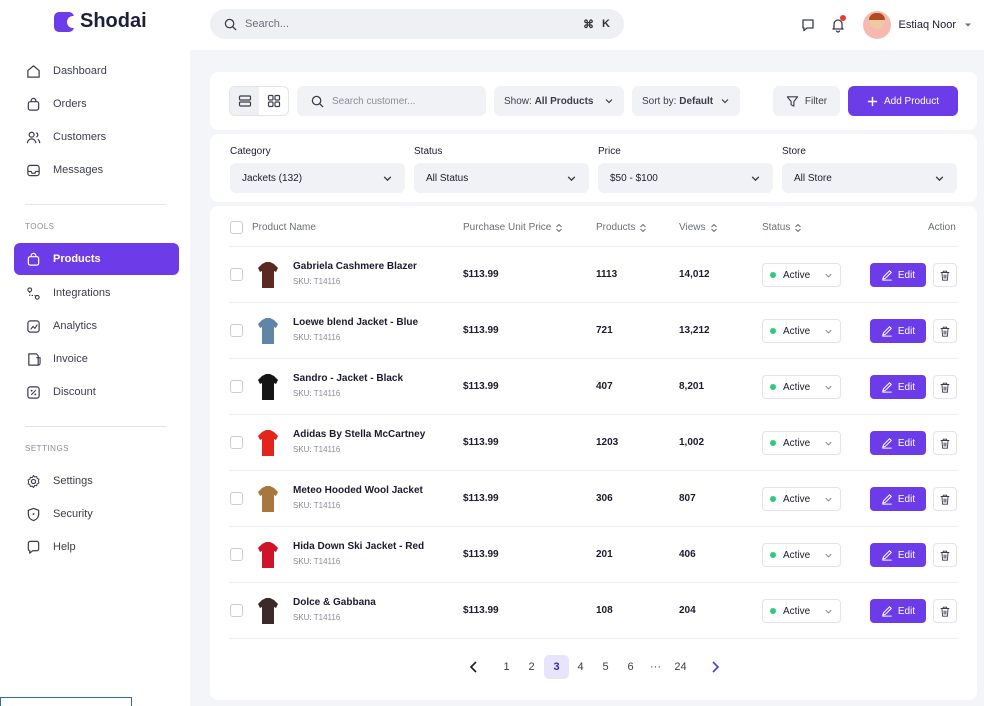 The width and height of the screenshot is (984, 706). What do you see at coordinates (96, 392) in the screenshot?
I see `sidebar-item-discount: Discount` at bounding box center [96, 392].